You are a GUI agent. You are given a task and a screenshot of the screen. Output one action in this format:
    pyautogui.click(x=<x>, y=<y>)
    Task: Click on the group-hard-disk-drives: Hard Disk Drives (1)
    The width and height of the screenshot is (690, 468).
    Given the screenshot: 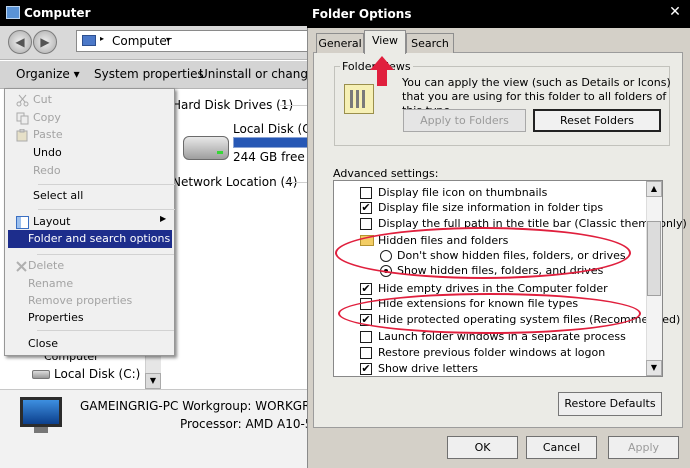 What is the action you would take?
    pyautogui.click(x=232, y=105)
    